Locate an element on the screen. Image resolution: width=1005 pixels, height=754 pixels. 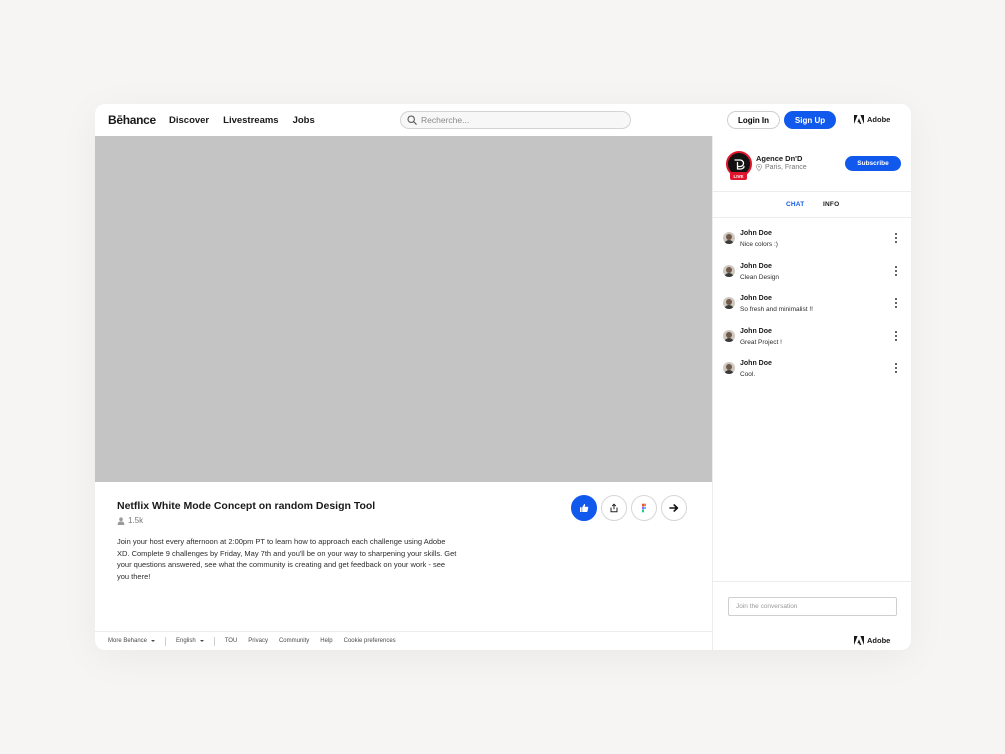
chat-message: John Doe Nice colors :) is located at coordinates (815, 246).